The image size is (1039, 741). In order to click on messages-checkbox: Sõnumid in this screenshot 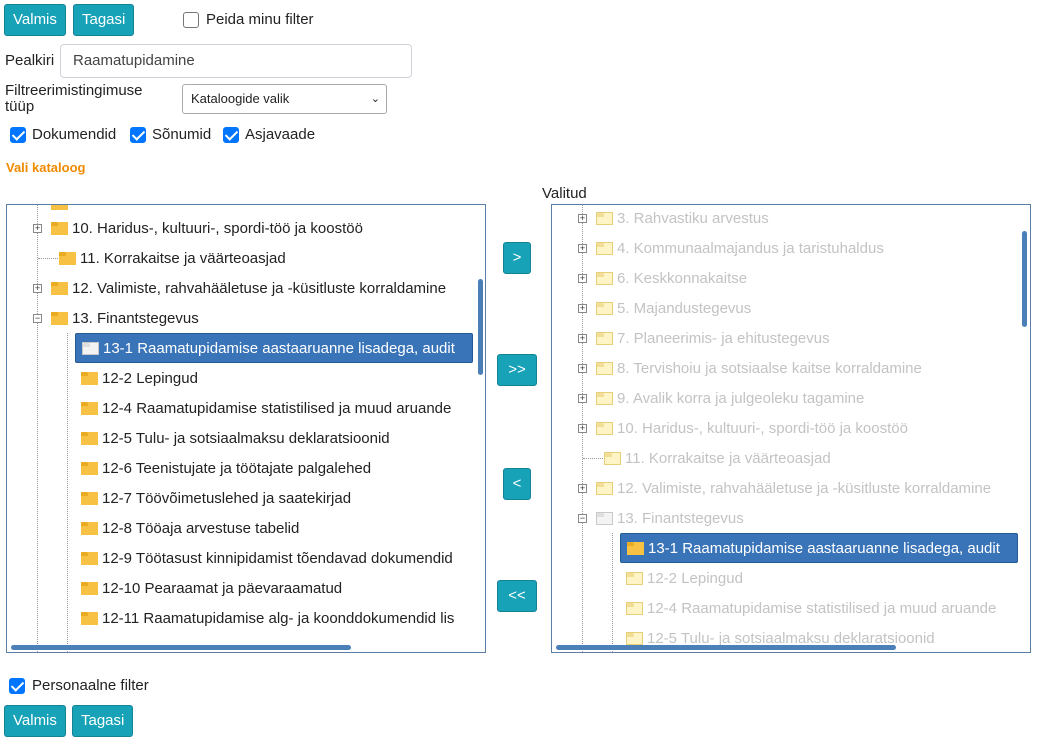, I will do `click(170, 134)`.